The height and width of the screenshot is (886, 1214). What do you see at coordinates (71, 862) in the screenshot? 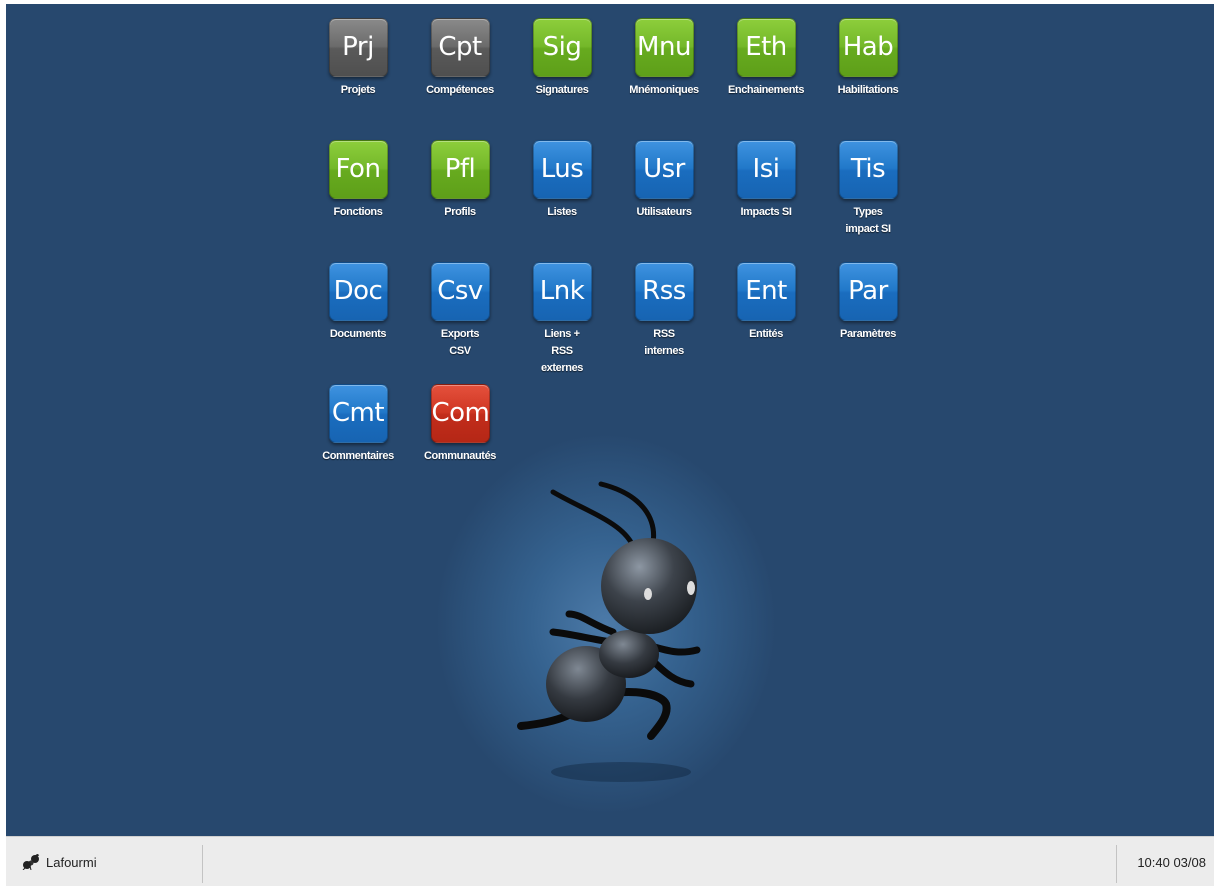
I see `start-label: Lafourmi` at bounding box center [71, 862].